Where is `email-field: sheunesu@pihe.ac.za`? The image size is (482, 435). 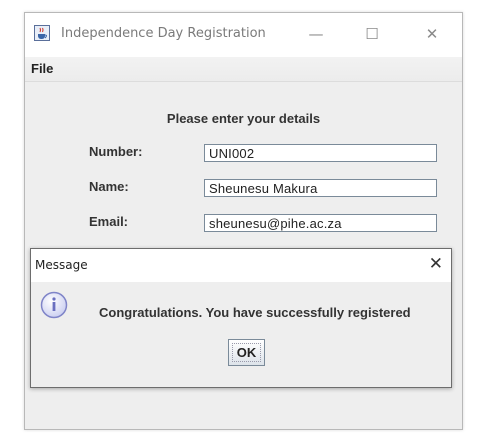 email-field: sheunesu@pihe.ac.za is located at coordinates (320, 223).